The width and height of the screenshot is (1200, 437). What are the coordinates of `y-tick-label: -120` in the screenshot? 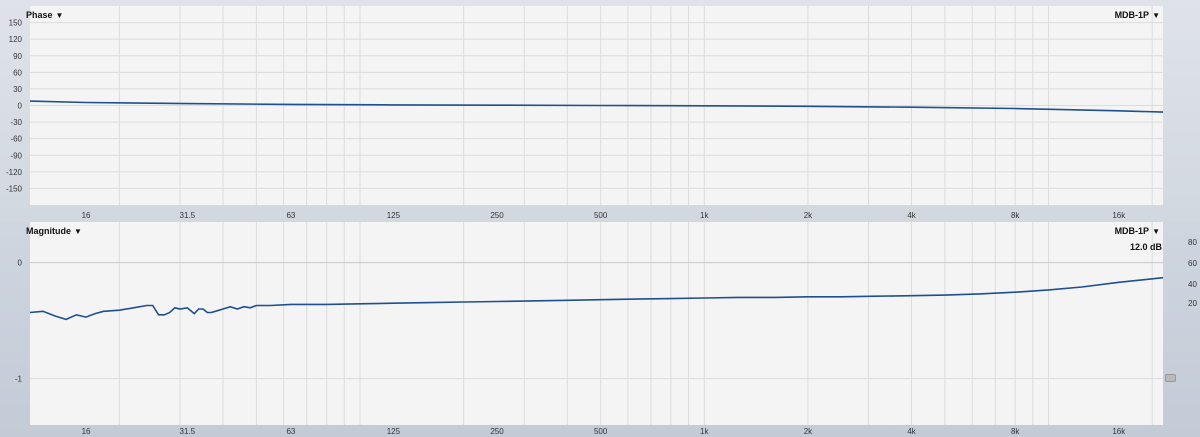 It's located at (14, 172).